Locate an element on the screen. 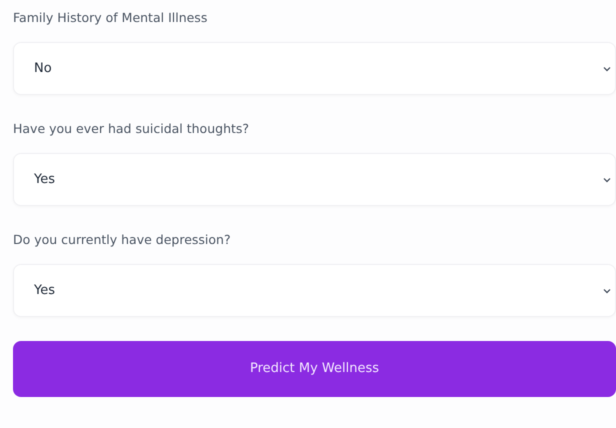 The width and height of the screenshot is (616, 428). field-label: Family History of Mental Illness is located at coordinates (110, 18).